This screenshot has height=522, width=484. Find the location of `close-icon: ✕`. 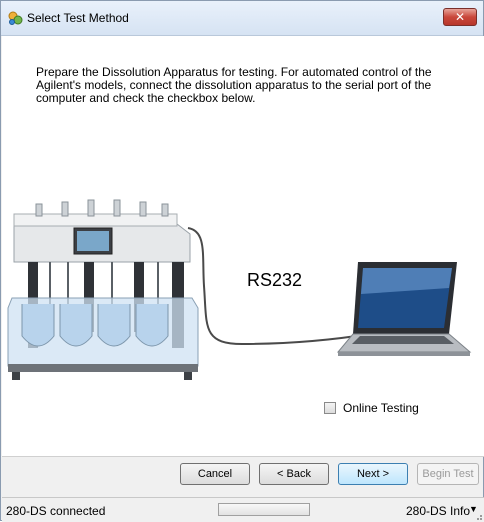

close-icon: ✕ is located at coordinates (460, 17).